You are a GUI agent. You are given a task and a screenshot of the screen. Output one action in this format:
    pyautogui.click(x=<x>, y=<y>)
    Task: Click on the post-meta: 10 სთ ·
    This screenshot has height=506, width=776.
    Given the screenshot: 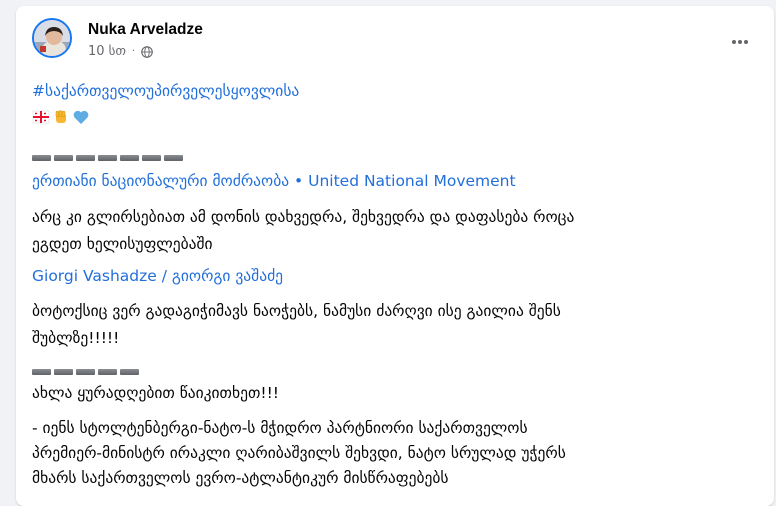 What is the action you would take?
    pyautogui.click(x=120, y=51)
    